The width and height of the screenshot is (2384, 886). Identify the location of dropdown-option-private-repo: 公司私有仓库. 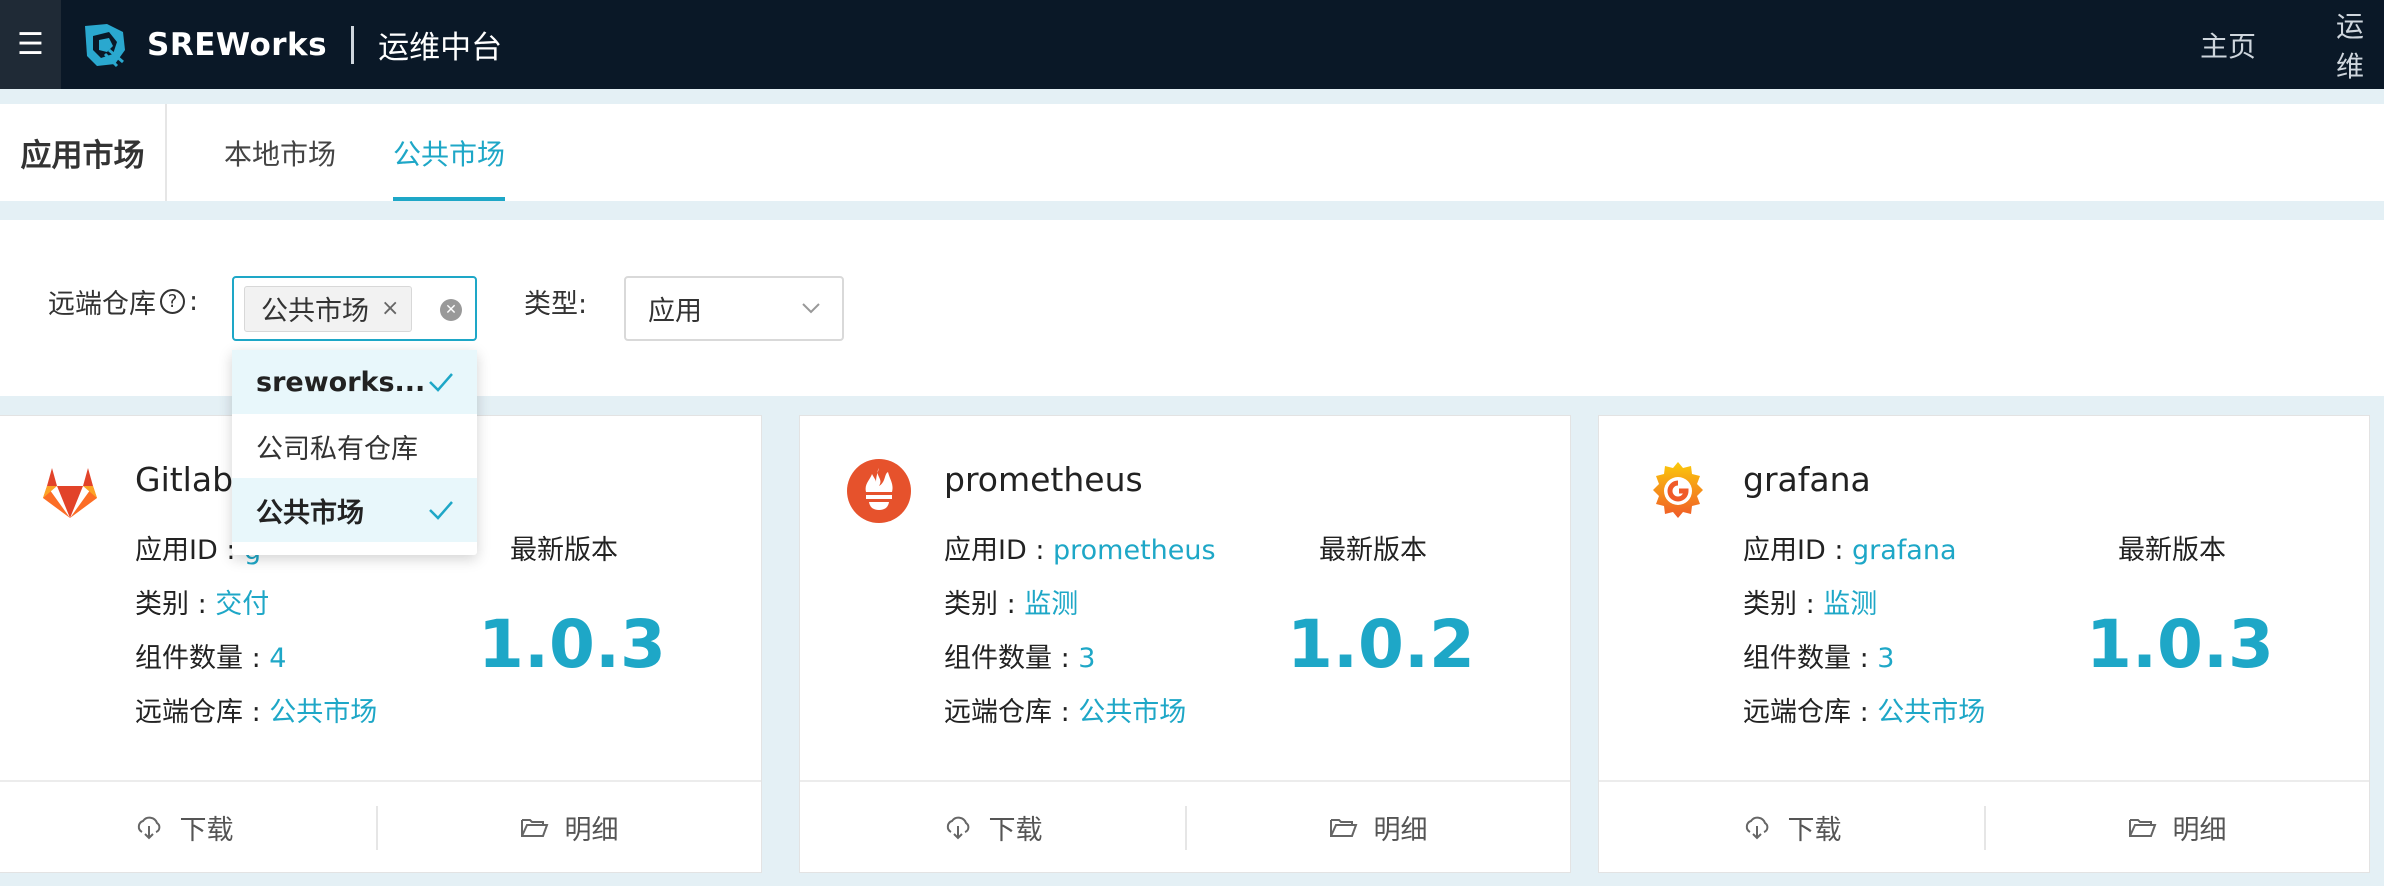
(354, 446).